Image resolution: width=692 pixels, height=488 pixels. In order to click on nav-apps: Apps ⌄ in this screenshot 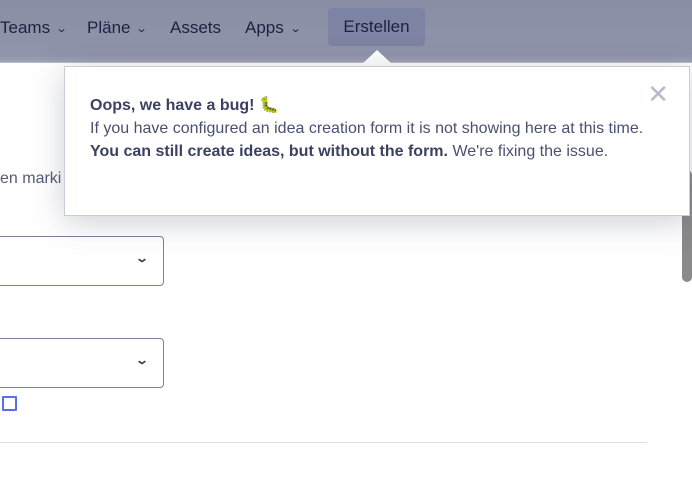, I will do `click(273, 28)`.